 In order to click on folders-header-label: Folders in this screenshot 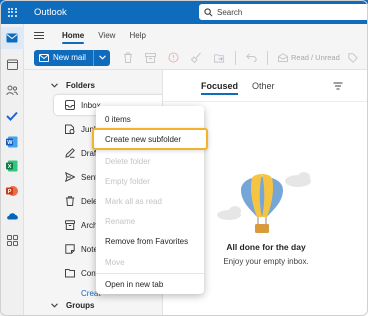, I will do `click(80, 85)`.